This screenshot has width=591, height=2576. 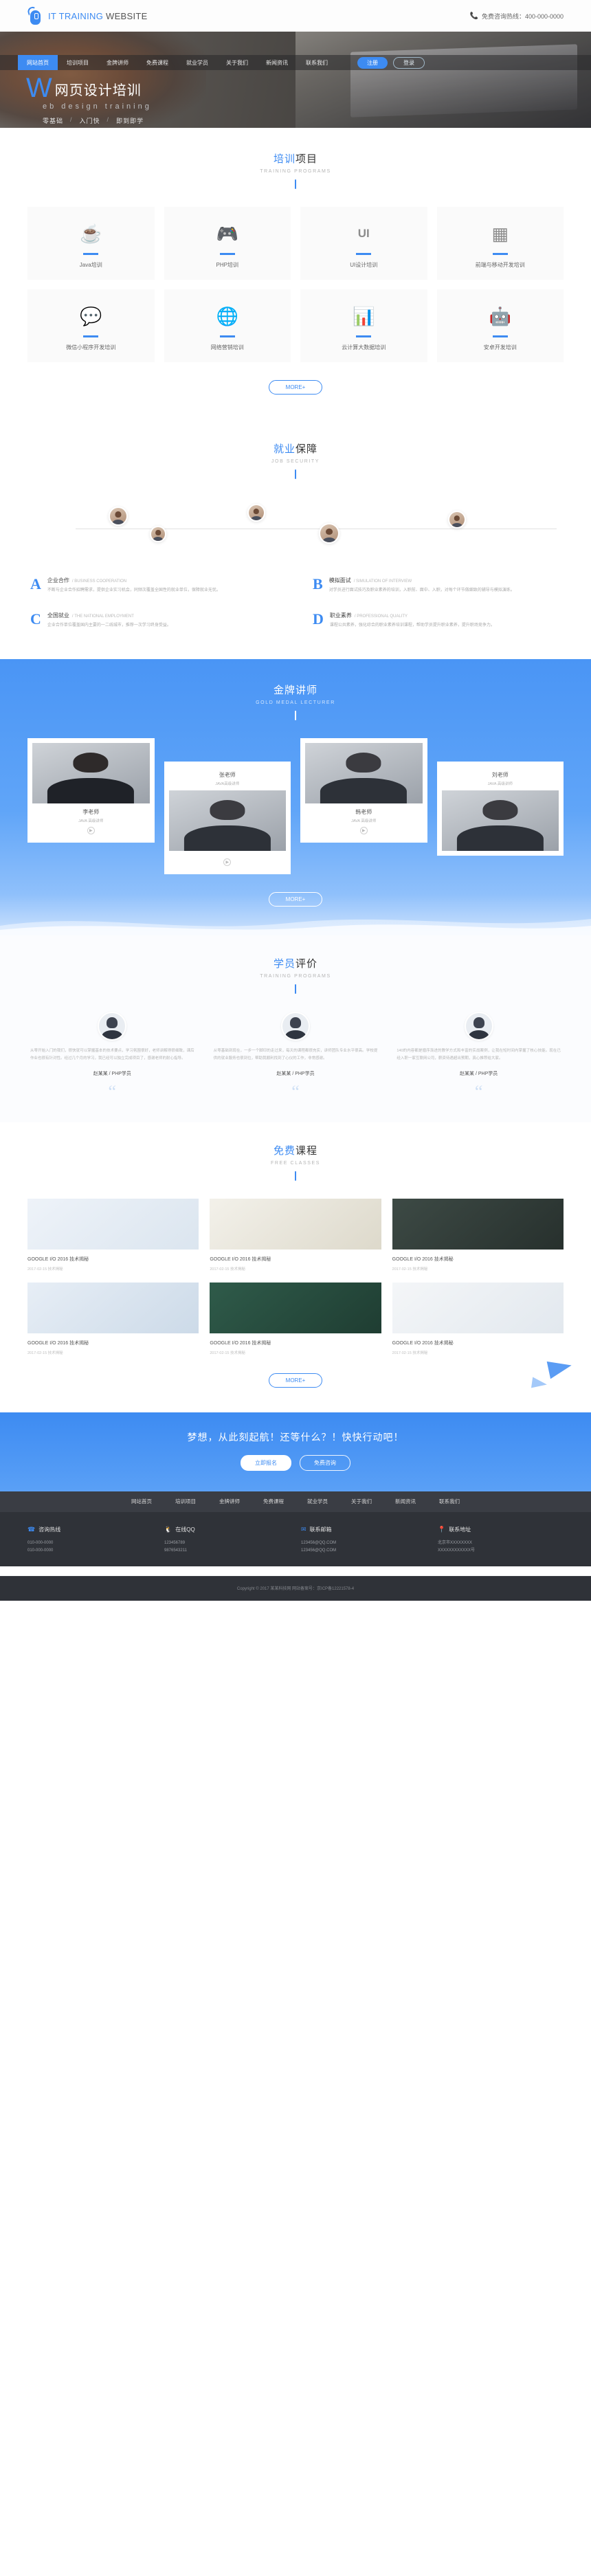 What do you see at coordinates (227, 325) in the screenshot?
I see `course-card: 🌐 网络营销培训` at bounding box center [227, 325].